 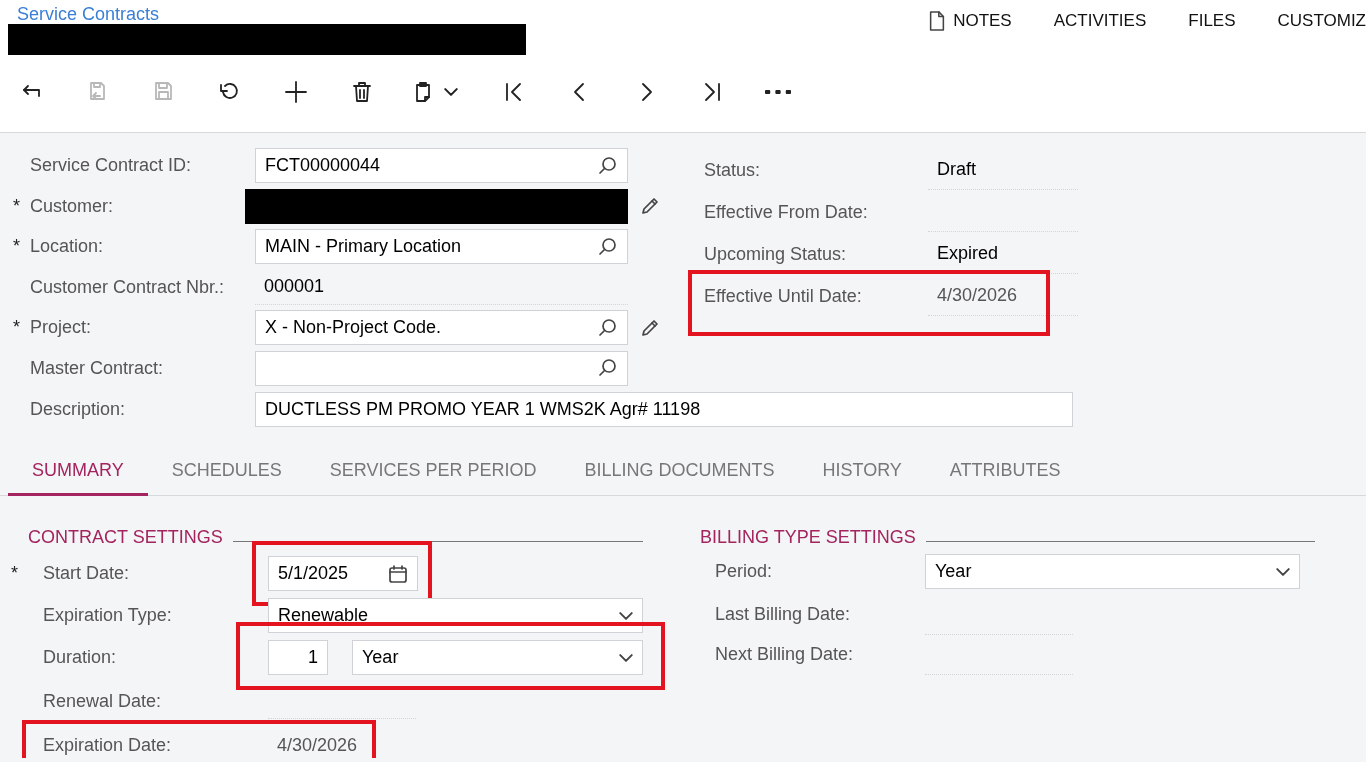 I want to click on field-value: Draft, so click(x=1003, y=170).